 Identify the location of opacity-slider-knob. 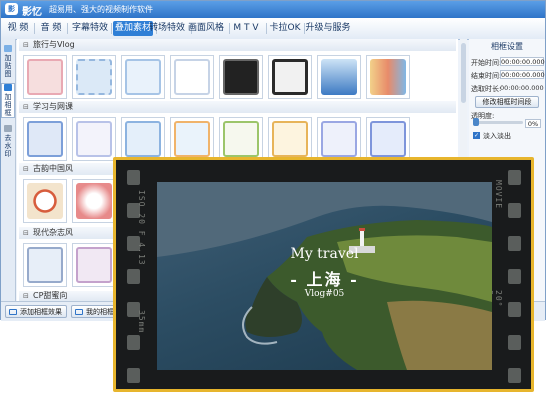
(476, 122).